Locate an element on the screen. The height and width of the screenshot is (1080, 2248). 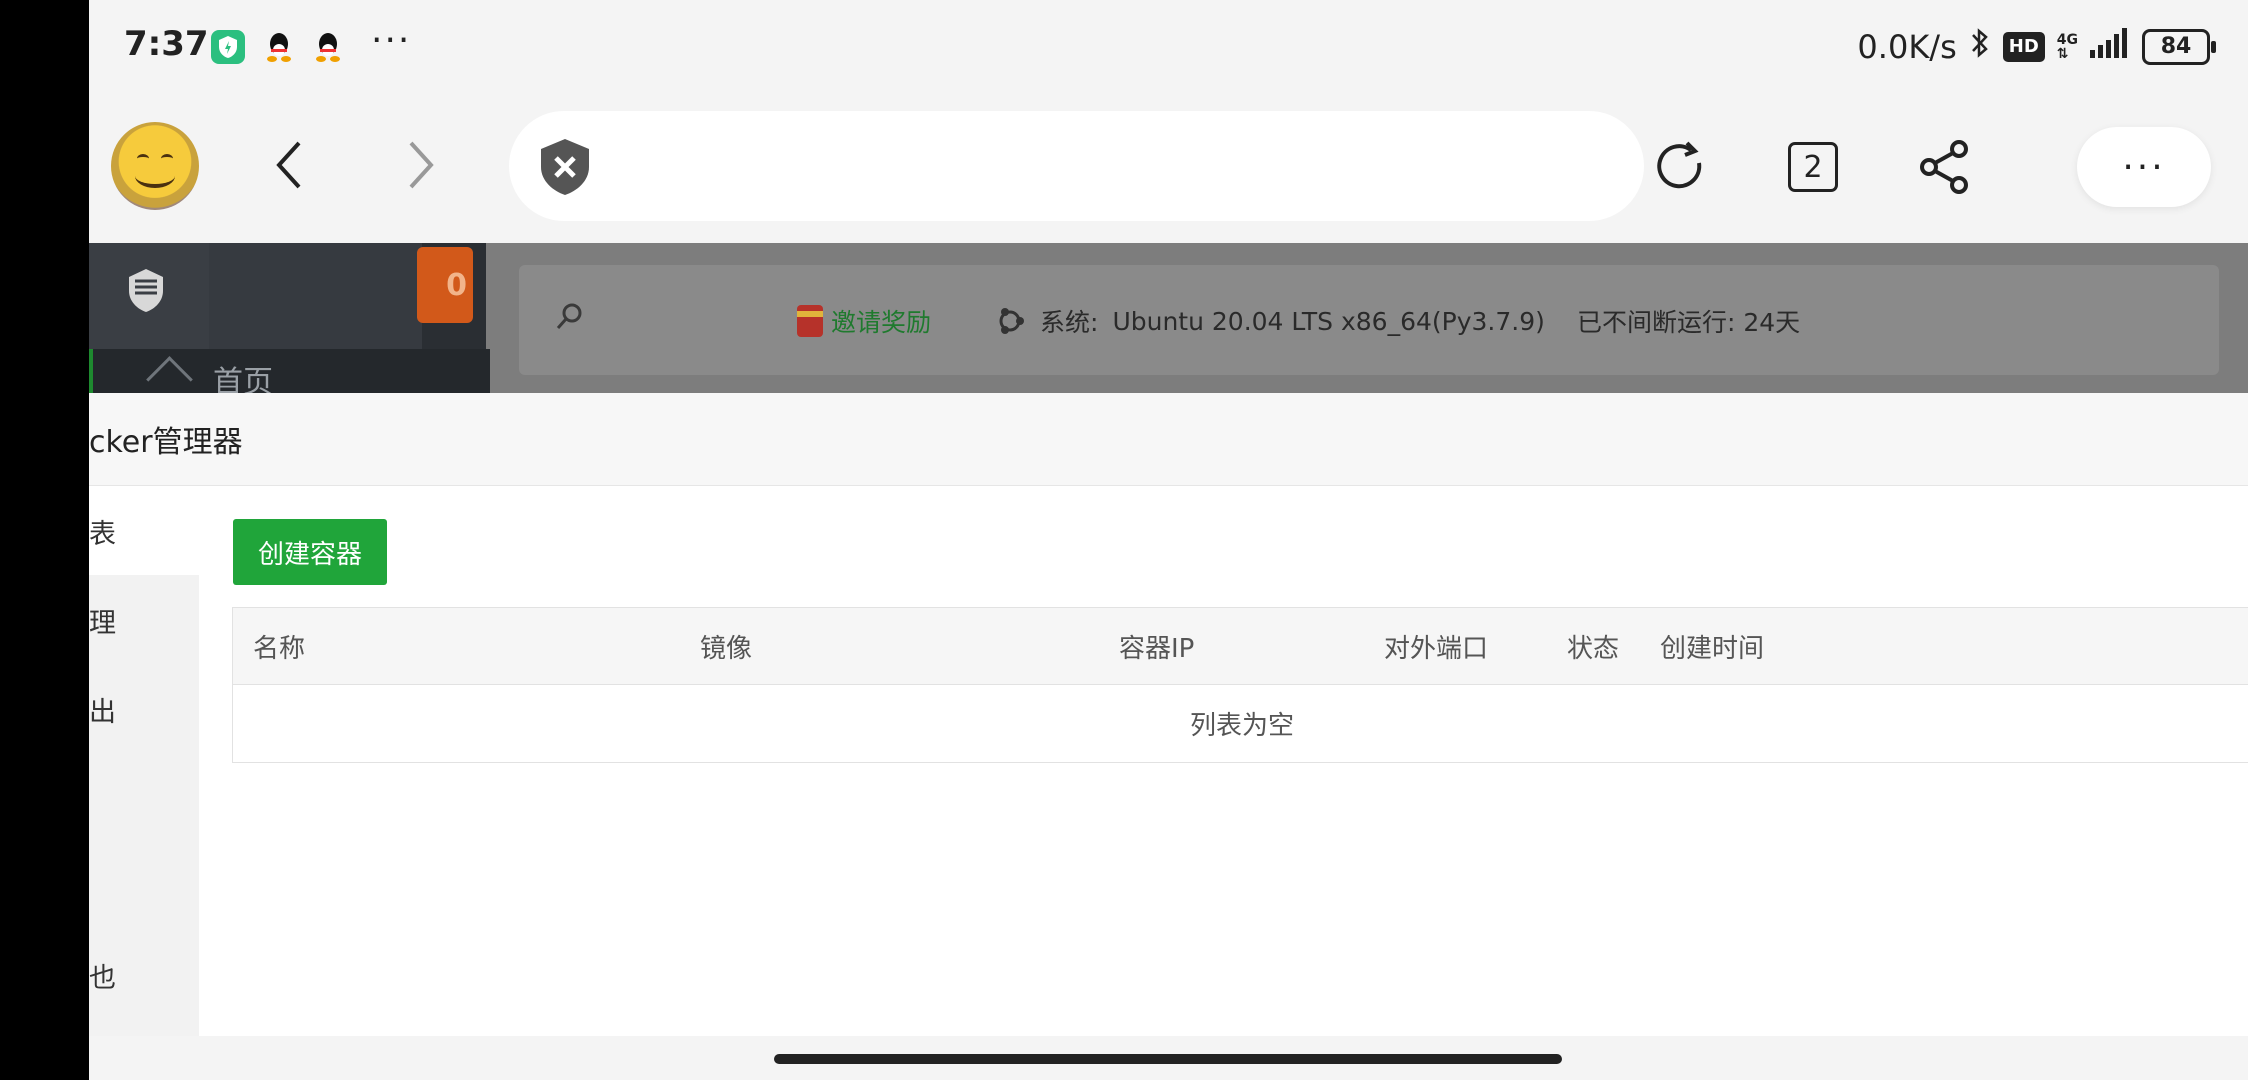
tabs-button: 2 is located at coordinates (1813, 167).